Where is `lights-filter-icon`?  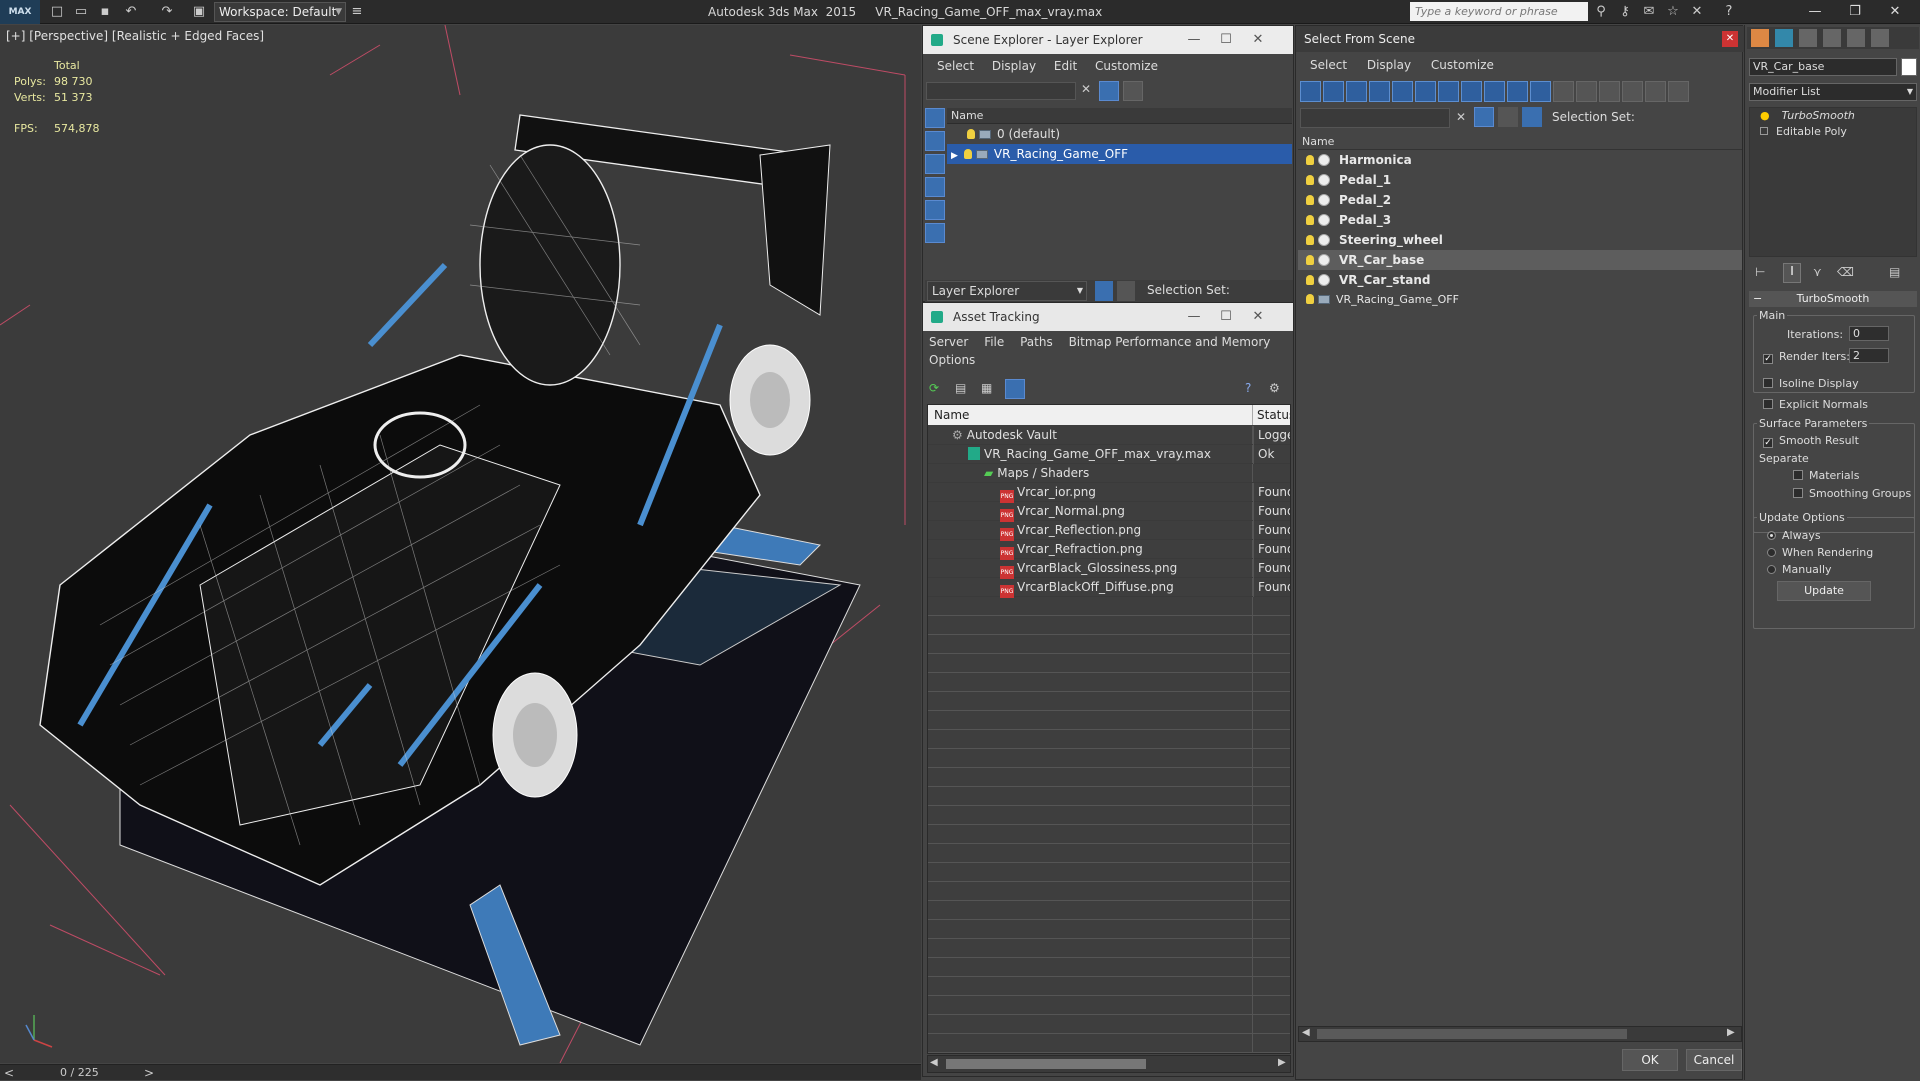
lights-filter-icon is located at coordinates (1356, 91).